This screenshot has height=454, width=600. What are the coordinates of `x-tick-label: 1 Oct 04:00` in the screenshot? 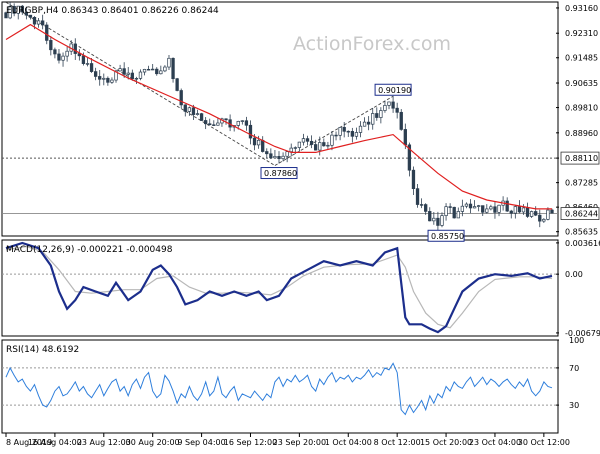 It's located at (348, 442).